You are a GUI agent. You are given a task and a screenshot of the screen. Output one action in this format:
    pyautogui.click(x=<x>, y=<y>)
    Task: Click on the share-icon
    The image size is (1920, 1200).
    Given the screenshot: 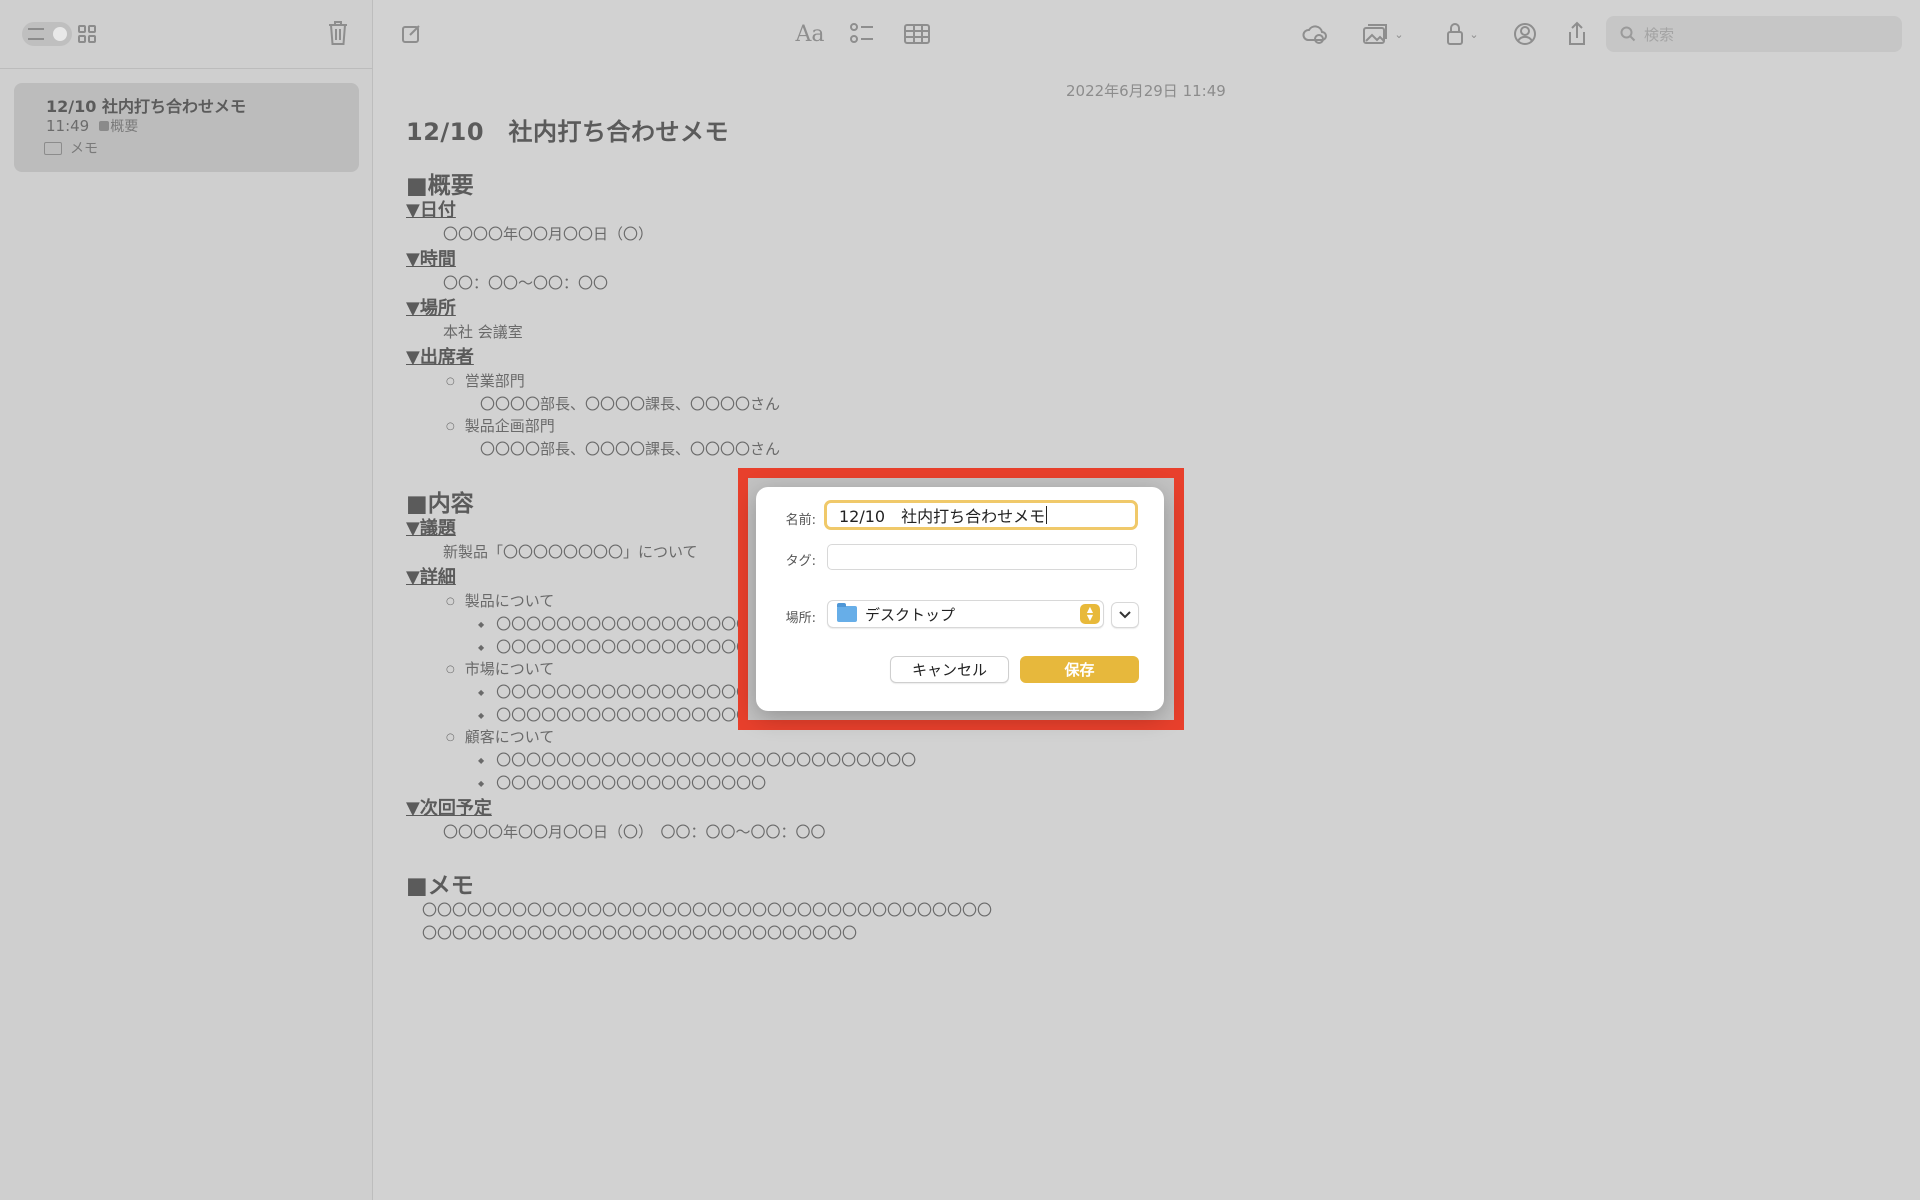 What is the action you would take?
    pyautogui.click(x=1577, y=34)
    